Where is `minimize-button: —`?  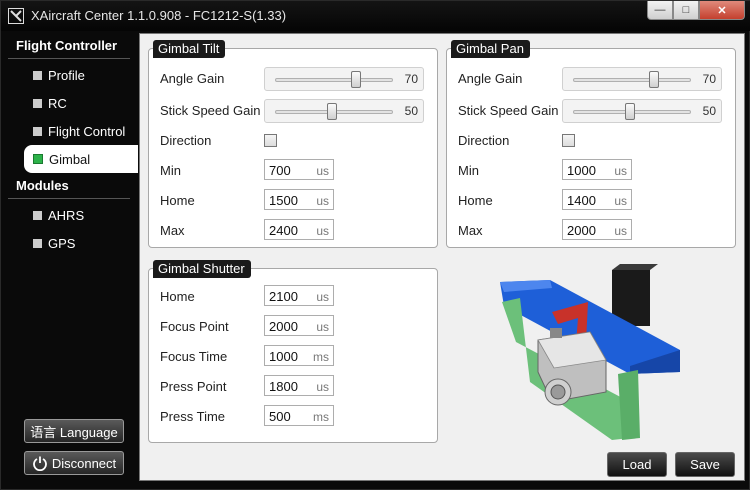
minimize-button: — is located at coordinates (660, 10).